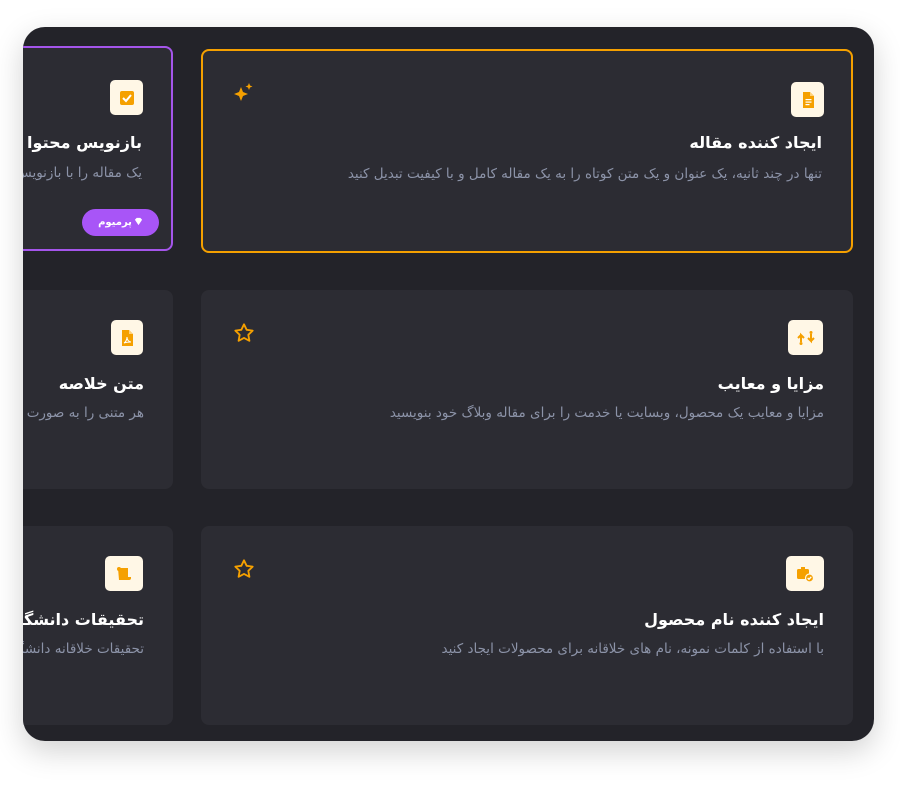 Image resolution: width=900 pixels, height=786 pixels. I want to click on premium-badge-label: پرمیوم, so click(115, 222).